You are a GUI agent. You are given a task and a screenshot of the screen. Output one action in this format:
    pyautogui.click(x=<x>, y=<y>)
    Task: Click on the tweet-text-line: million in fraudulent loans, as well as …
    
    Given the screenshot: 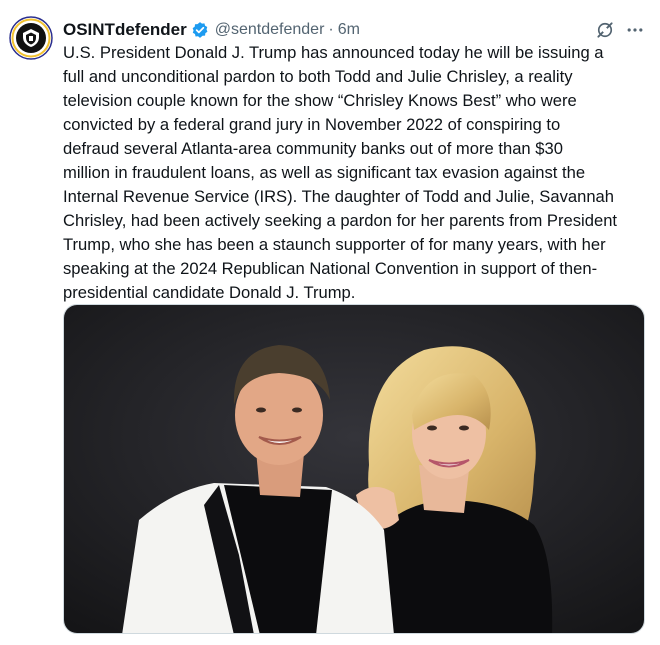 What is the action you would take?
    pyautogui.click(x=324, y=172)
    